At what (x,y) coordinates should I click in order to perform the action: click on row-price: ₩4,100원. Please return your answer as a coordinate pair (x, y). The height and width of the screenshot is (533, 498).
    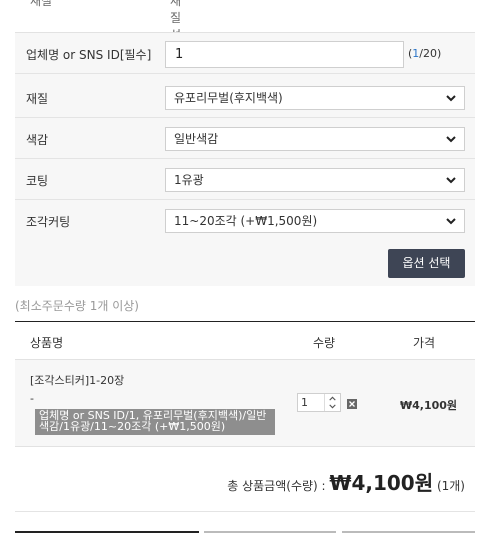
    Looking at the image, I should click on (429, 405).